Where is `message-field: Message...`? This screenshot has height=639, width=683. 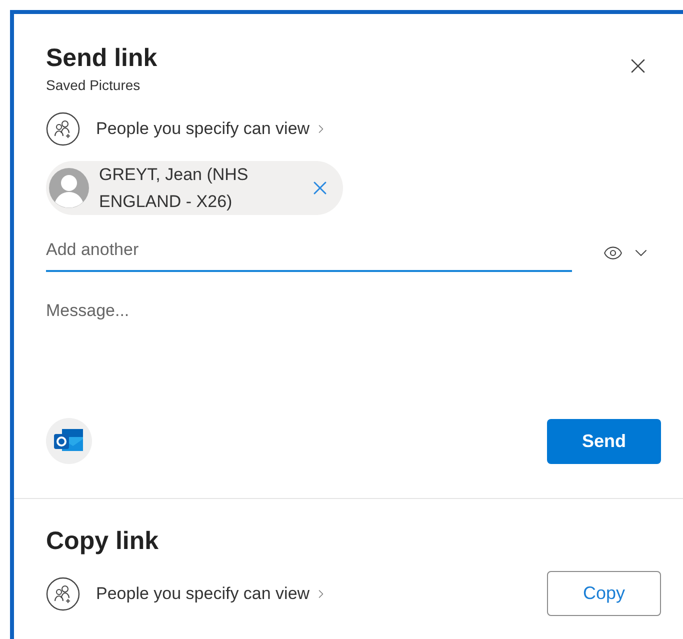
message-field: Message... is located at coordinates (336, 338).